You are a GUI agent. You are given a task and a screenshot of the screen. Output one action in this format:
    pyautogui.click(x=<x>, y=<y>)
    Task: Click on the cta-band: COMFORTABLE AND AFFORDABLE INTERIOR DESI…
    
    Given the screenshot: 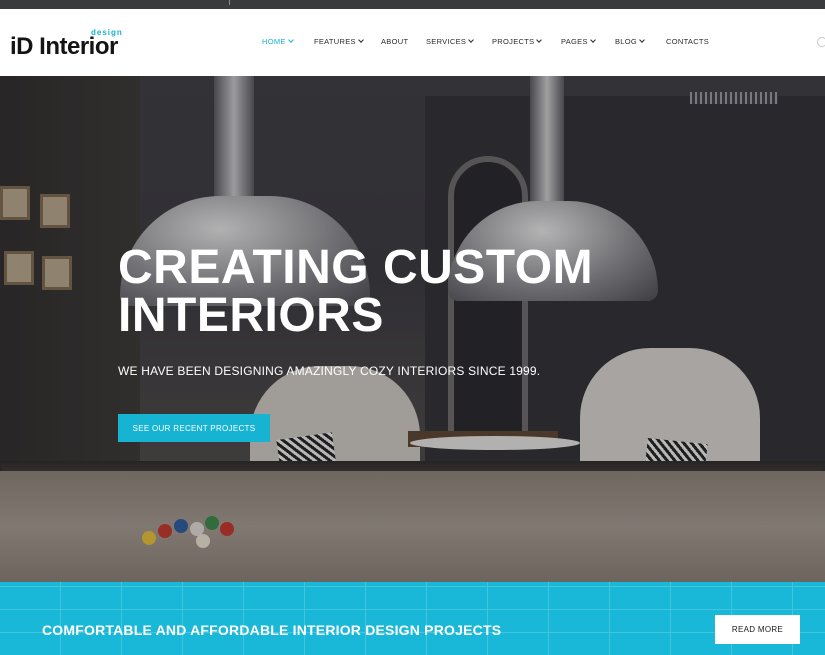 What is the action you would take?
    pyautogui.click(x=412, y=618)
    